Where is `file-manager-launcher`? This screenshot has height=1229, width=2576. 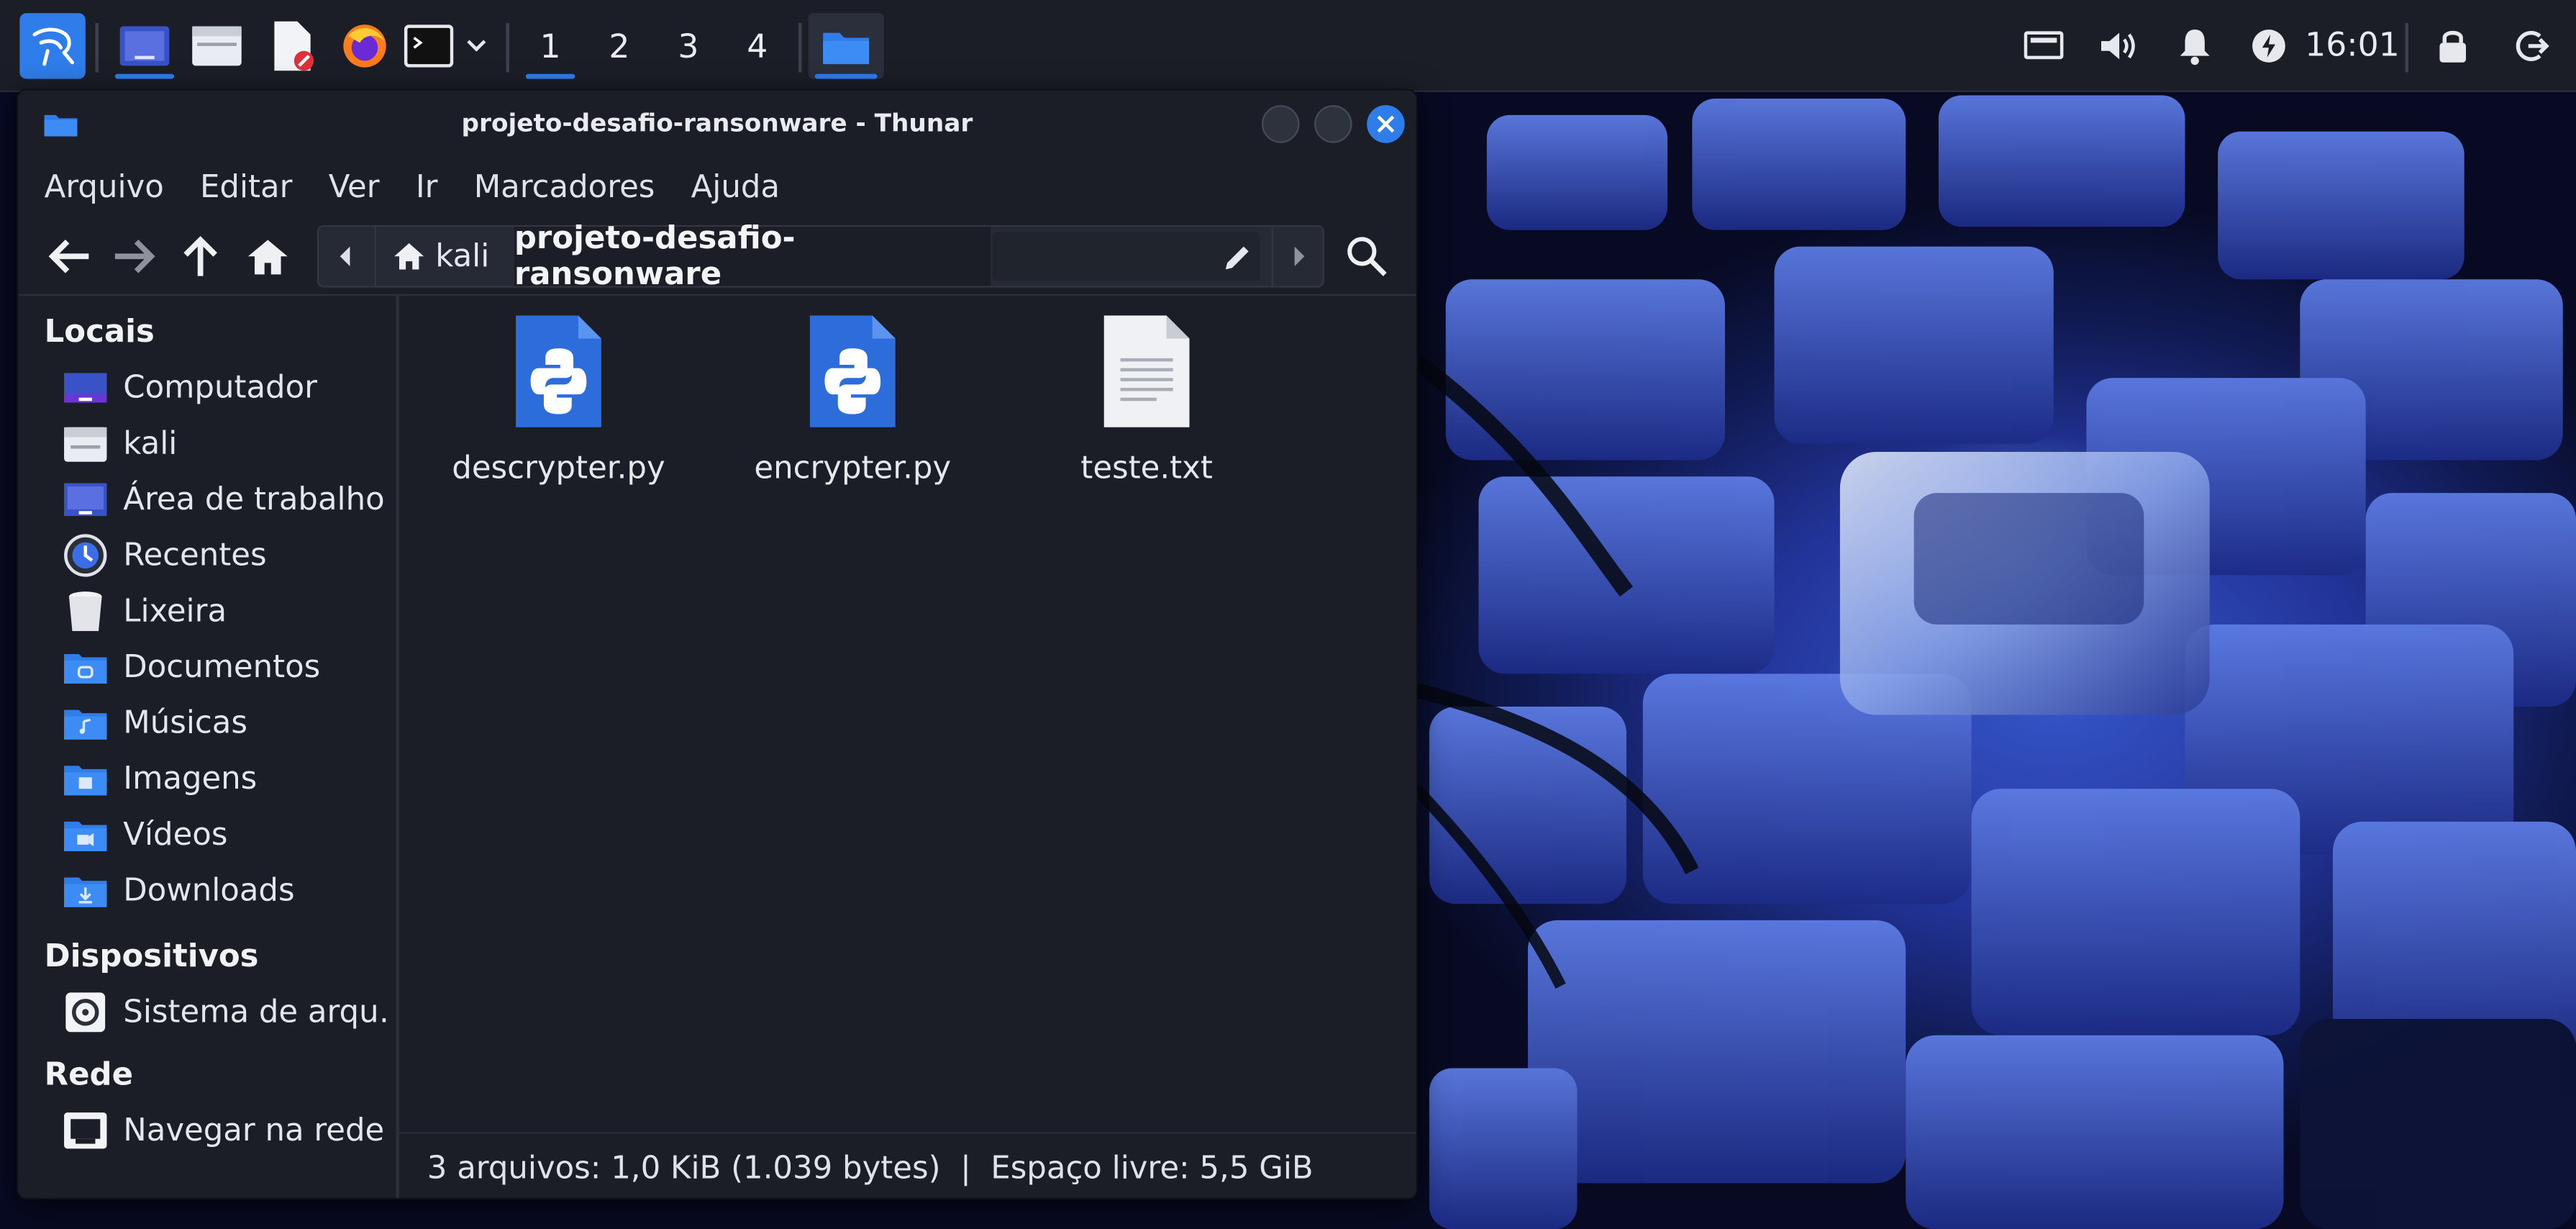 file-manager-launcher is located at coordinates (217, 45).